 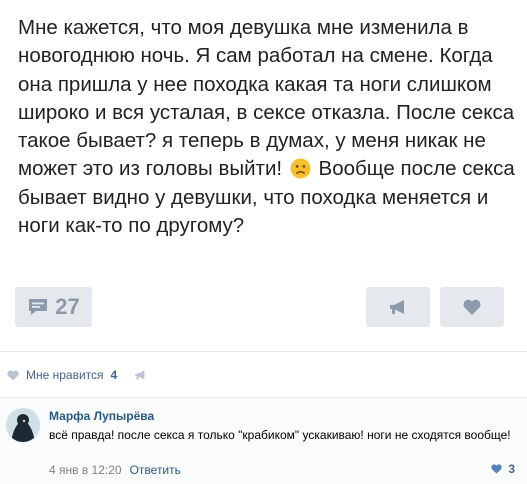 What do you see at coordinates (263, 351) in the screenshot?
I see `divider` at bounding box center [263, 351].